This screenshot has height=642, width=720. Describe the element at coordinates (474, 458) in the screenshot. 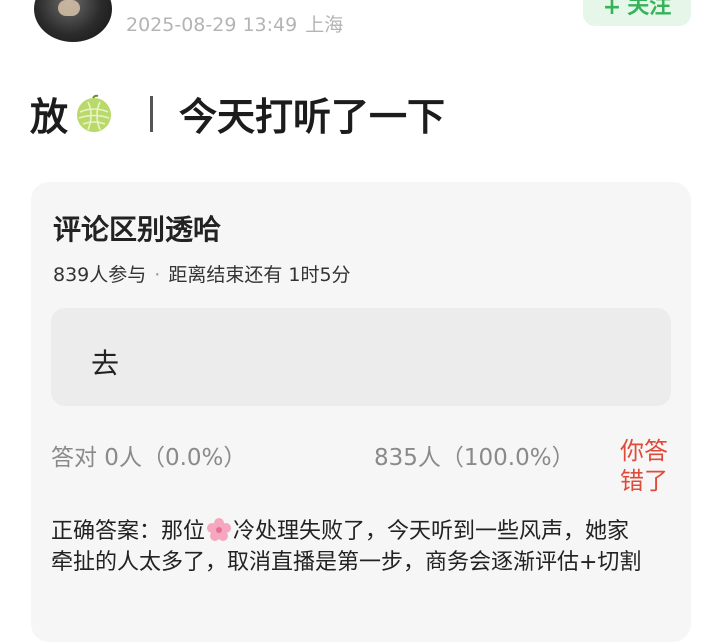

I see `option-count: 835人（100.0%）` at that location.